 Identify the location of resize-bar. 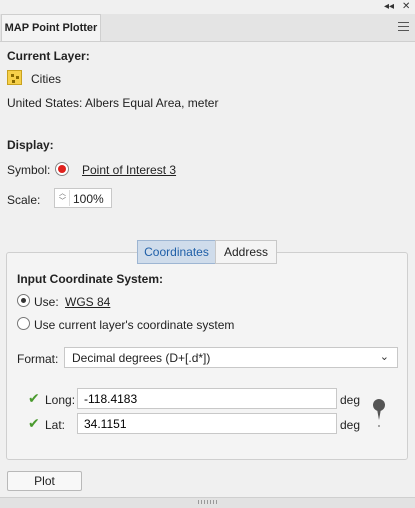
(207, 502).